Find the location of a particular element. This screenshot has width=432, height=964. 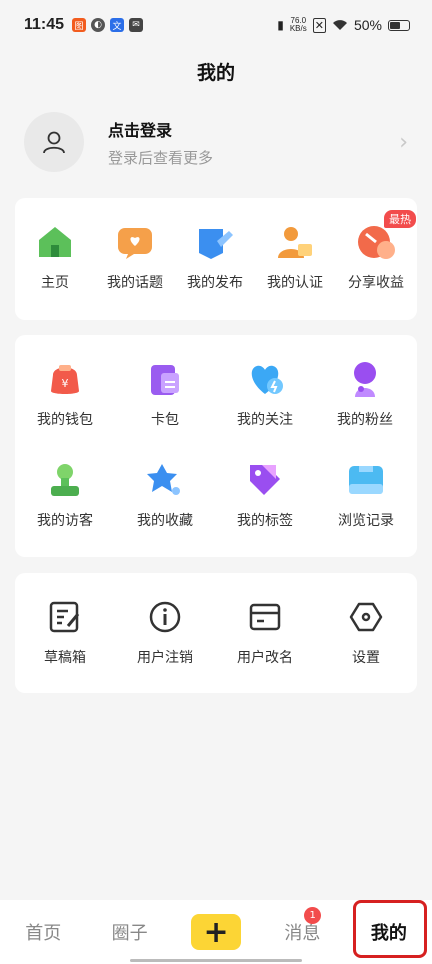

home-icon is located at coordinates (55, 242).